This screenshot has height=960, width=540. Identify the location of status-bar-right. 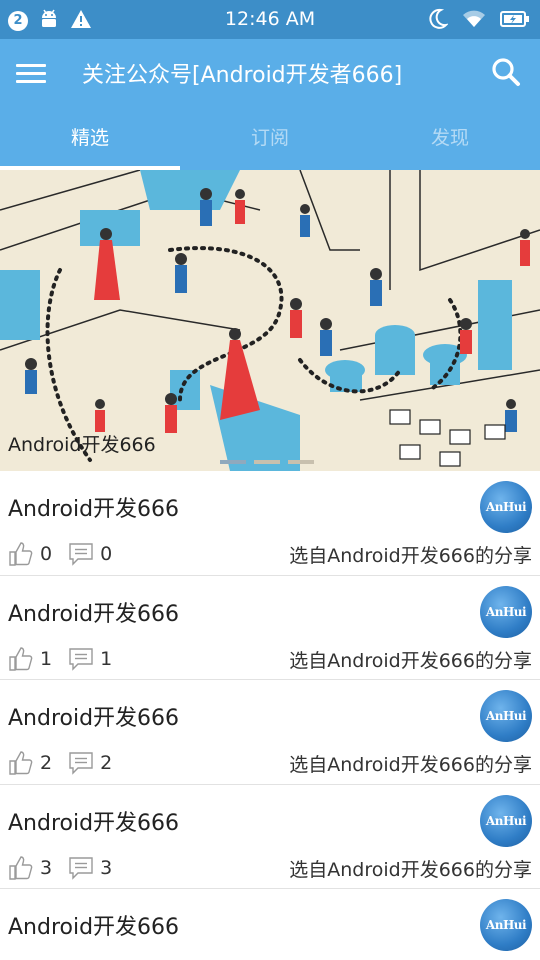
(479, 21).